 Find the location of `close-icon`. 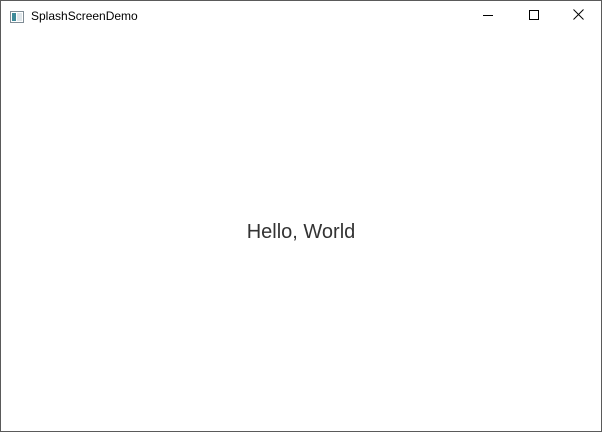

close-icon is located at coordinates (578, 16).